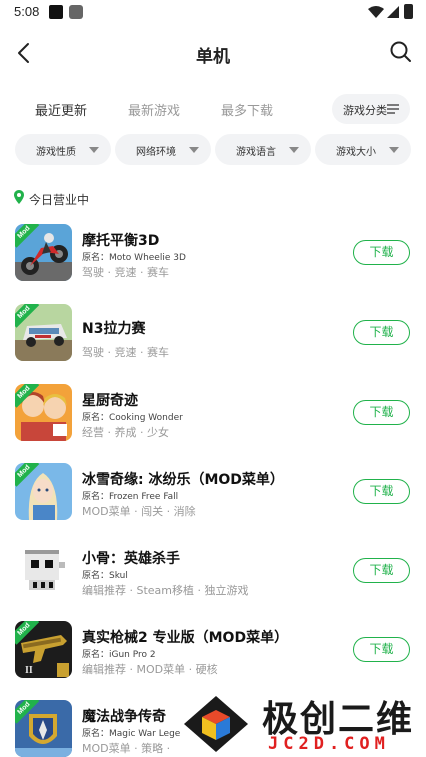 This screenshot has height=757, width=426. Describe the element at coordinates (56, 152) in the screenshot. I see `filter-label: 游戏性质` at that location.